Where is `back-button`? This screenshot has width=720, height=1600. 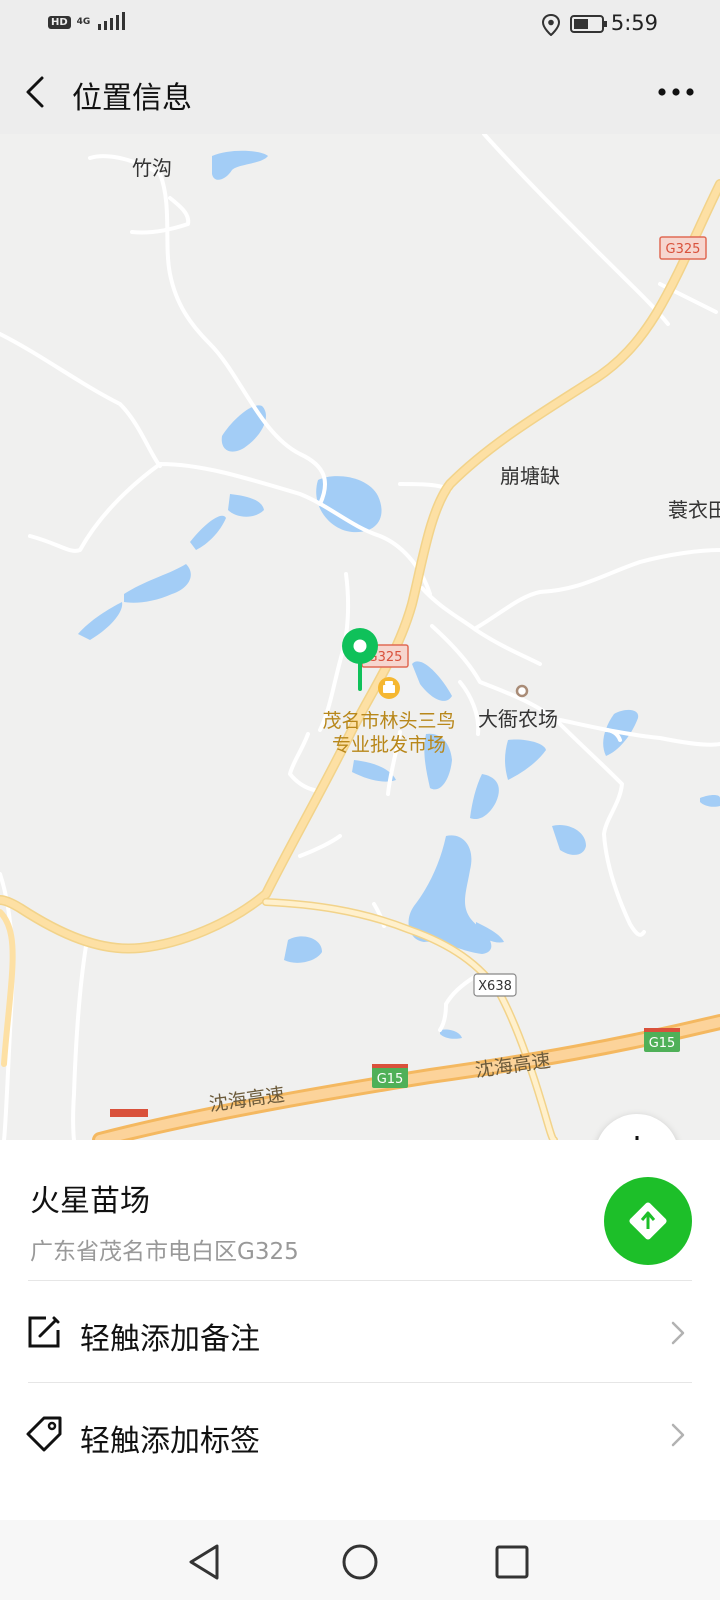 back-button is located at coordinates (36, 92).